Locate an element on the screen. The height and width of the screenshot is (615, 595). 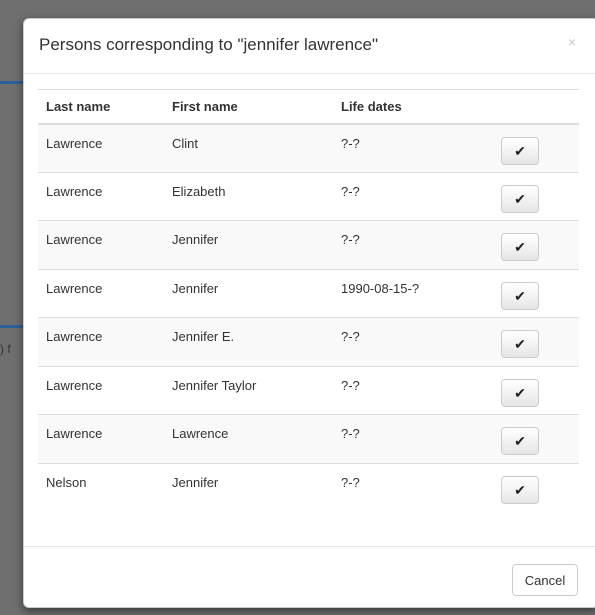
cell-first-name: Jennifer E. is located at coordinates (248, 341).